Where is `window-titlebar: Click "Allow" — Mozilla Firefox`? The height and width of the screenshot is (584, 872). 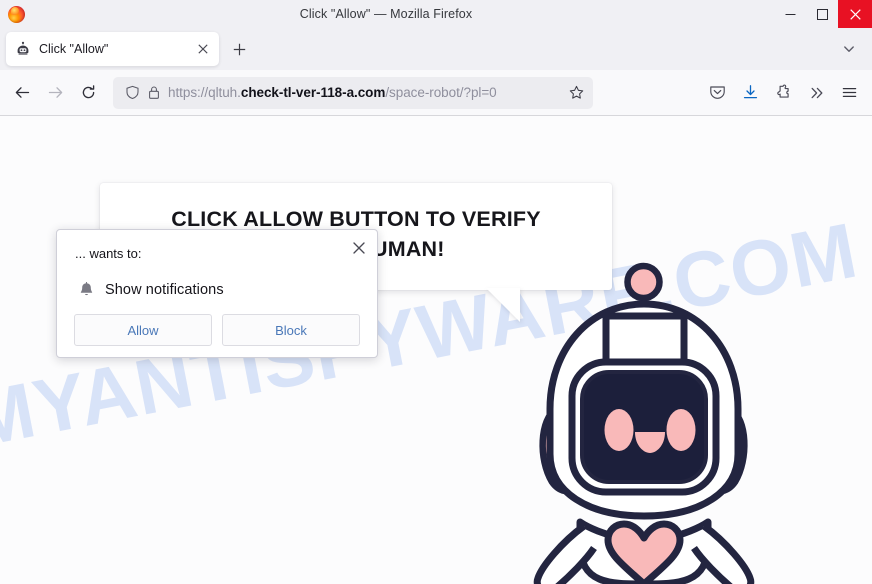
window-titlebar: Click "Allow" — Mozilla Firefox is located at coordinates (436, 14).